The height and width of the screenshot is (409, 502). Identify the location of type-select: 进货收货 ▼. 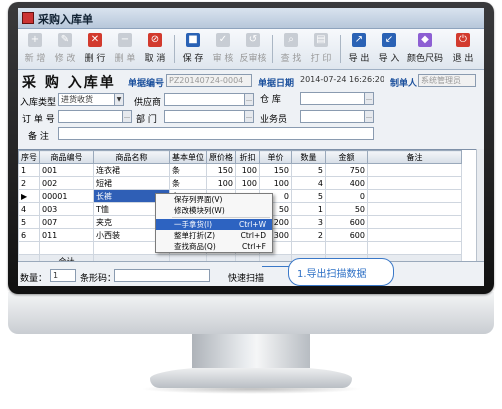
(91, 99).